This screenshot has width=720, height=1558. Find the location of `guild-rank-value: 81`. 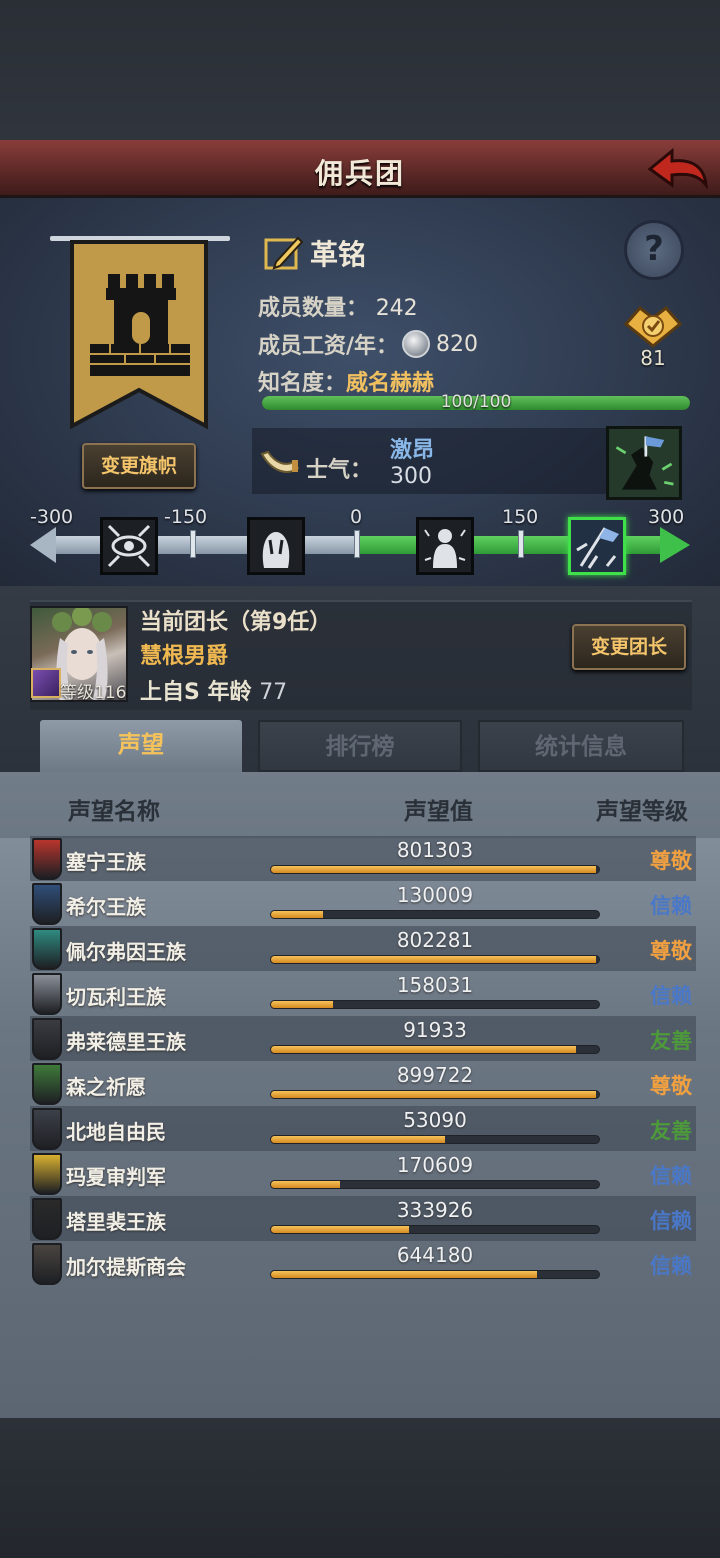

guild-rank-value: 81 is located at coordinates (653, 358).